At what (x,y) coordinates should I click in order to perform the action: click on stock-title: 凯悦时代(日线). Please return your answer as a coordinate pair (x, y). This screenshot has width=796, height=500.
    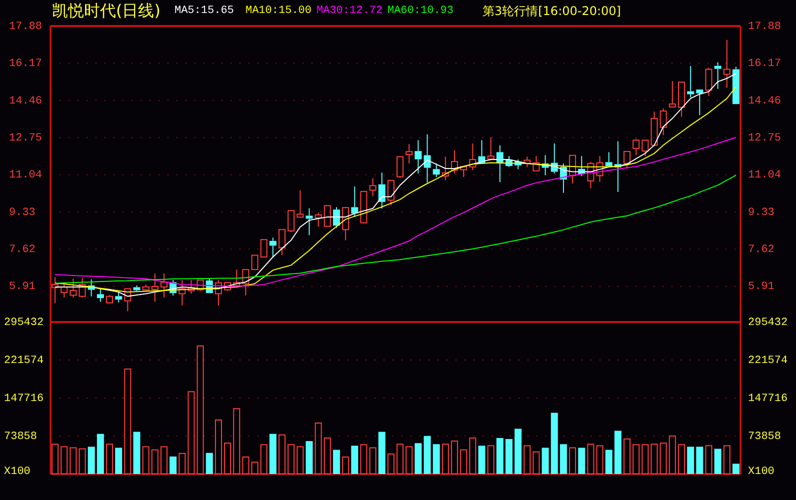
    Looking at the image, I should click on (106, 11).